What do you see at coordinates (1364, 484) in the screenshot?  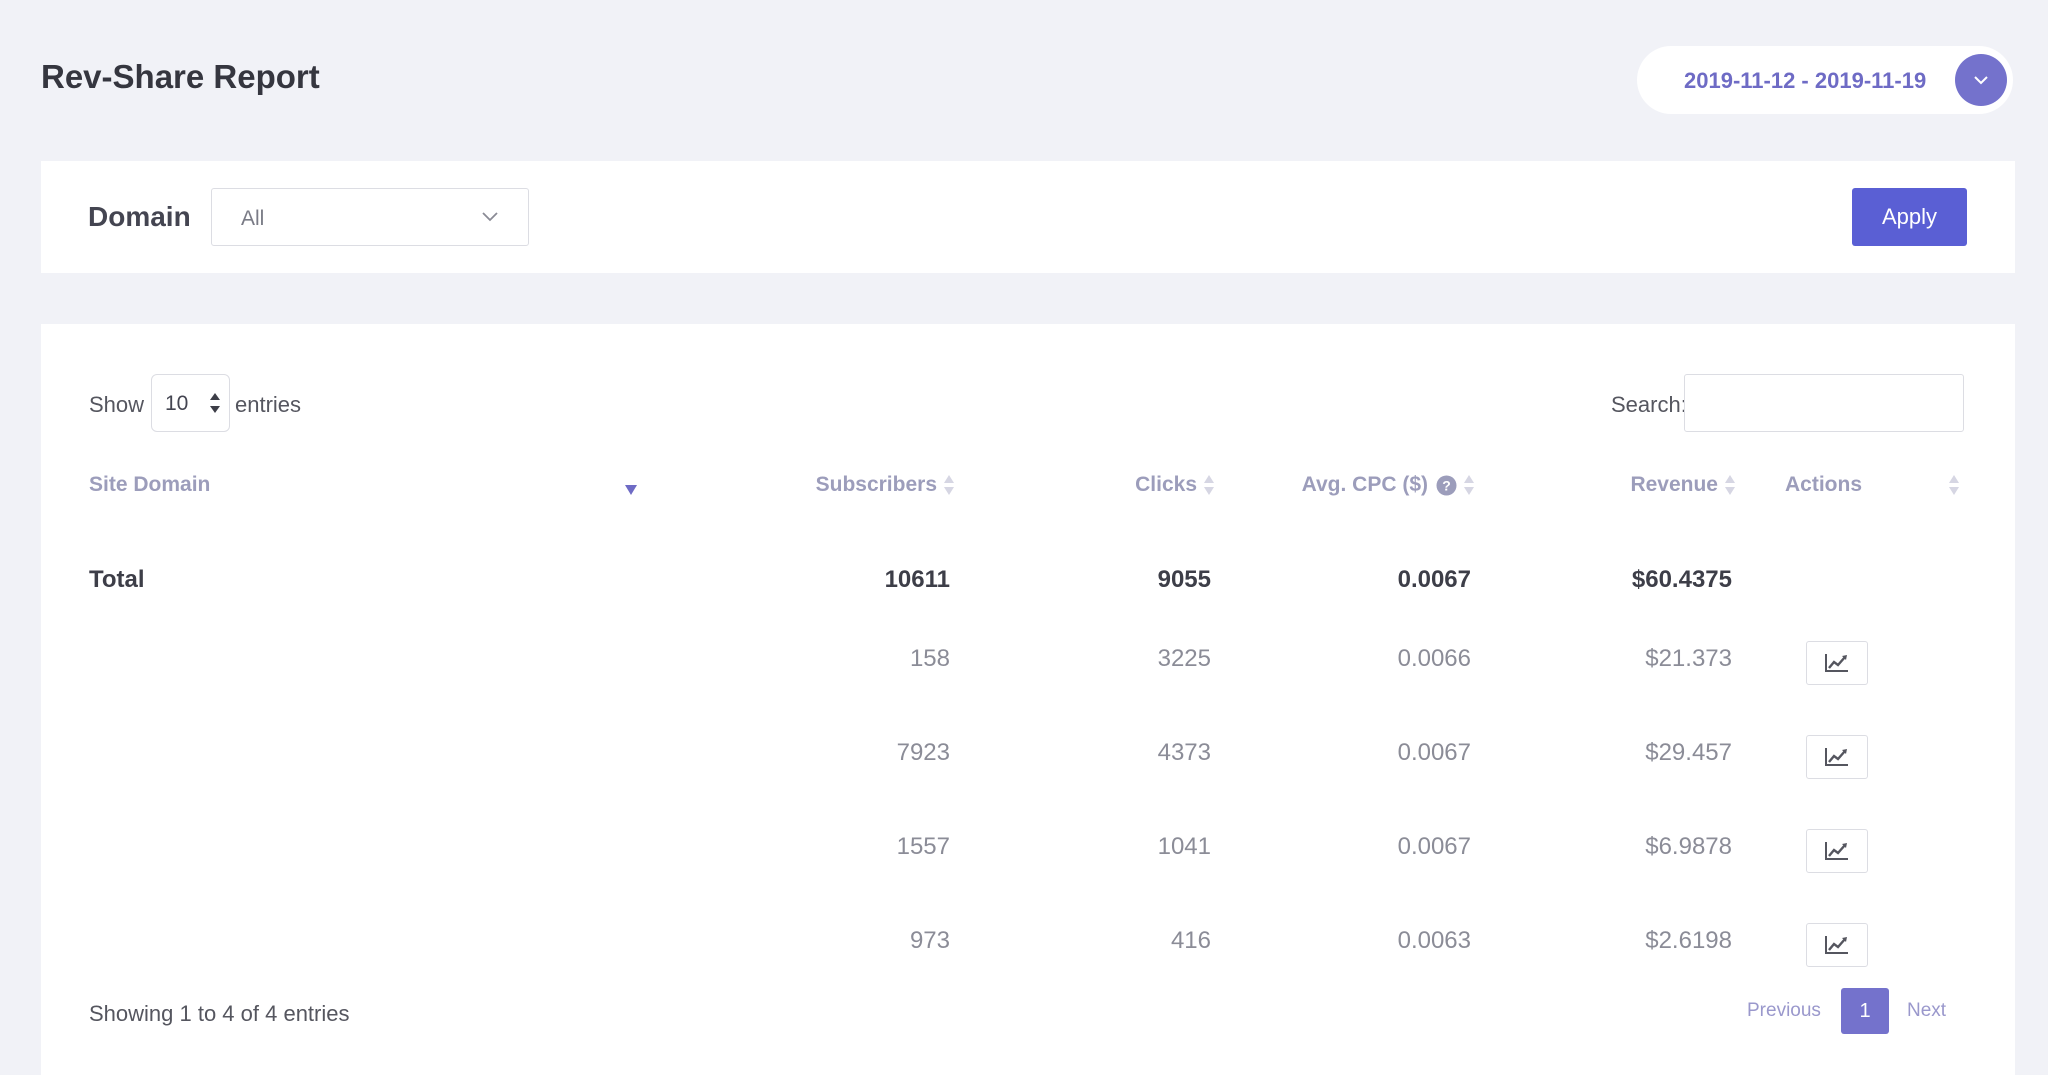 I see `column-header-avg-cpc-label: Avg. CPC ($)` at bounding box center [1364, 484].